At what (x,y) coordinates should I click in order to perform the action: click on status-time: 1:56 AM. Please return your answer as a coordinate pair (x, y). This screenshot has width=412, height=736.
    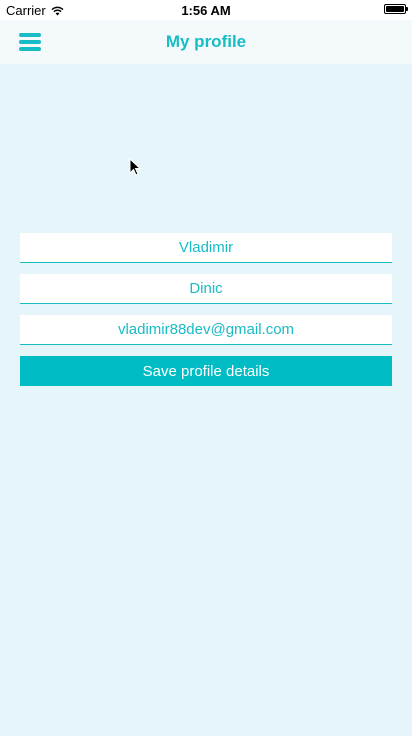
    Looking at the image, I should click on (206, 10).